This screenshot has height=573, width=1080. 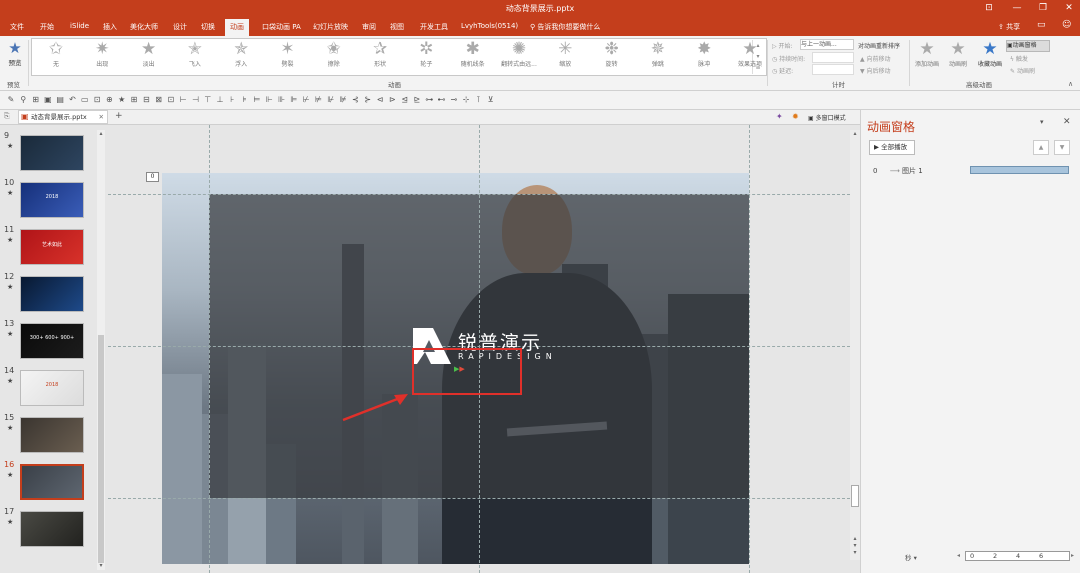 I want to click on restore-button: ❐, so click(x=1043, y=8).